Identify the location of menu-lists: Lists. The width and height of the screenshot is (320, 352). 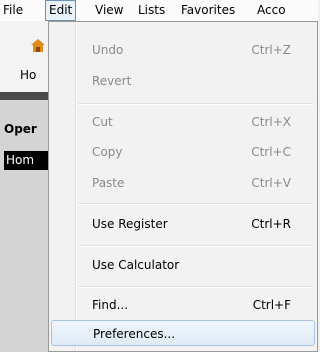
(151, 10).